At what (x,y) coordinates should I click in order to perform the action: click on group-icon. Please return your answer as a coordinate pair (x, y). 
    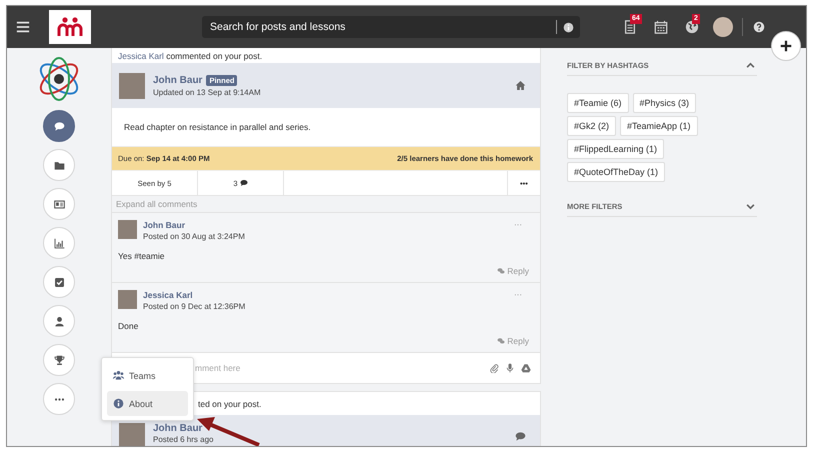
    Looking at the image, I should click on (118, 375).